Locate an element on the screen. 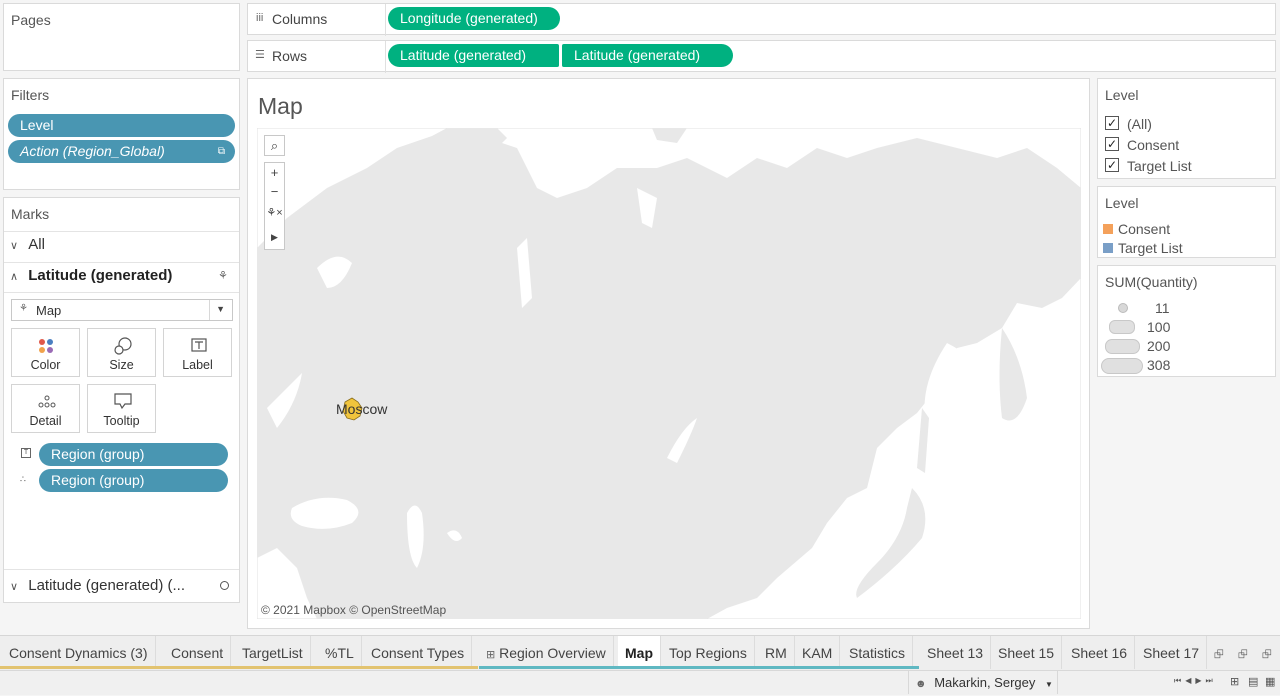 The width and height of the screenshot is (1280, 696). marks-all-row: ∨ All is located at coordinates (27, 244).